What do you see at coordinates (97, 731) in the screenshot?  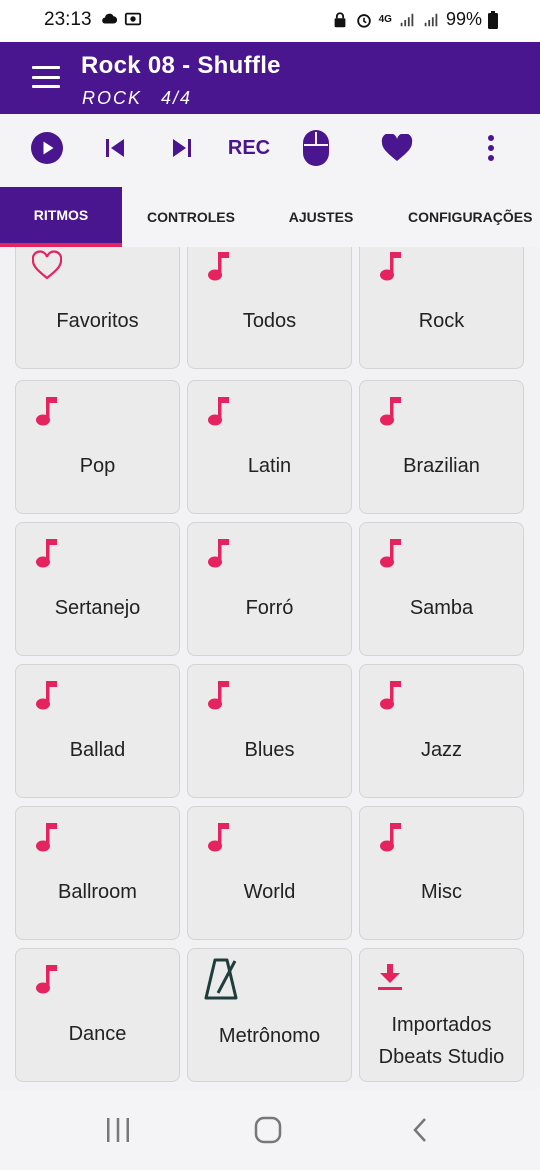 I see `category-ballad: Ballad` at bounding box center [97, 731].